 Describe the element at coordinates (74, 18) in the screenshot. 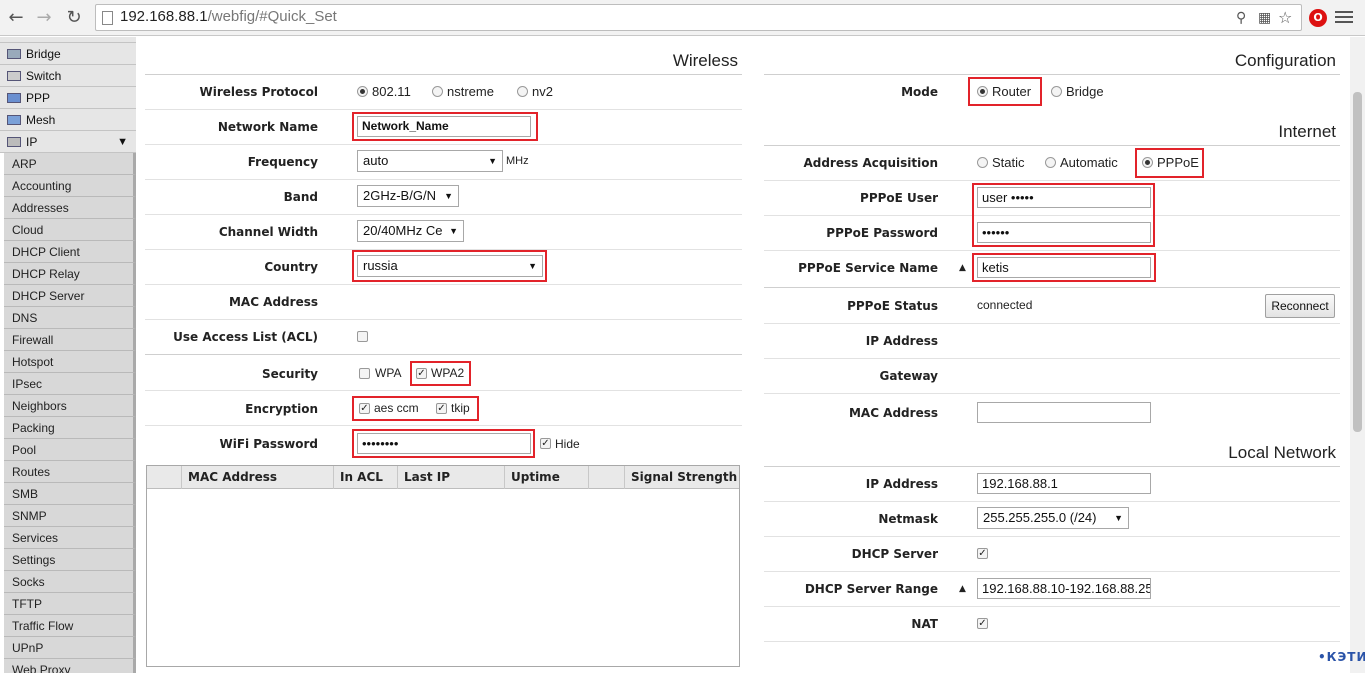

I see `reload-icon: ↻` at that location.